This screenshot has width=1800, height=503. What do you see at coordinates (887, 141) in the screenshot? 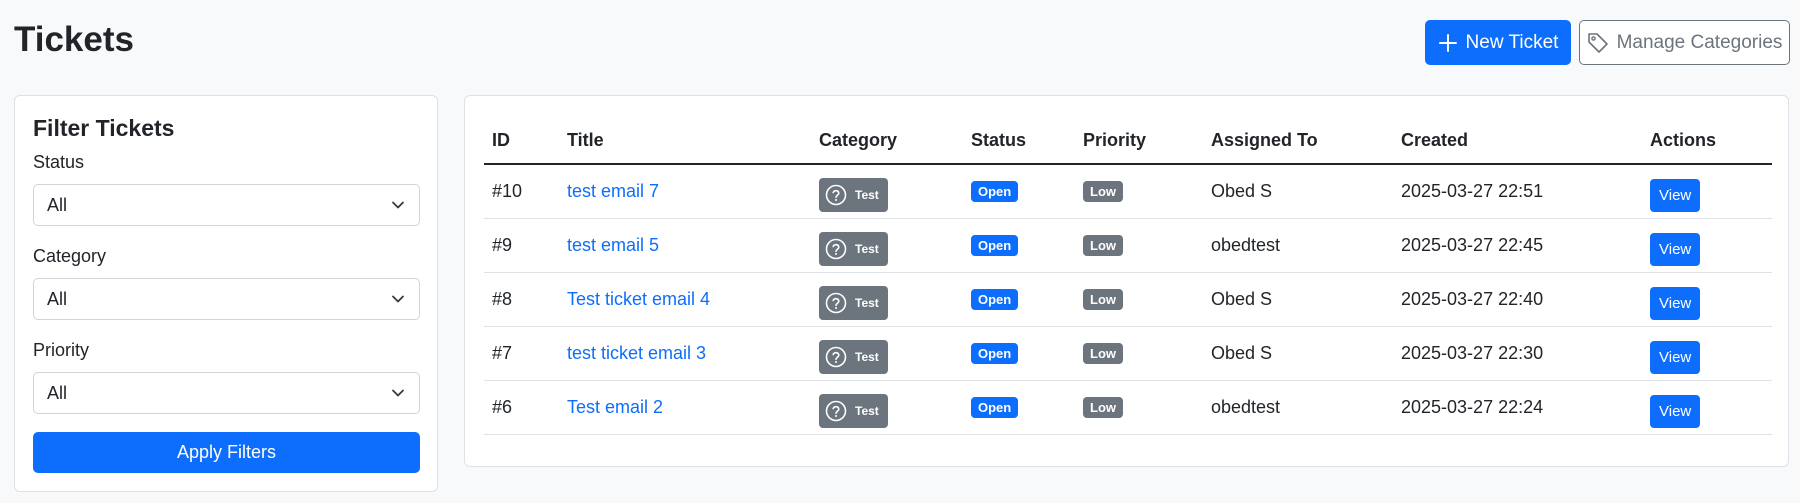
I see `column-header-category: Category` at bounding box center [887, 141].